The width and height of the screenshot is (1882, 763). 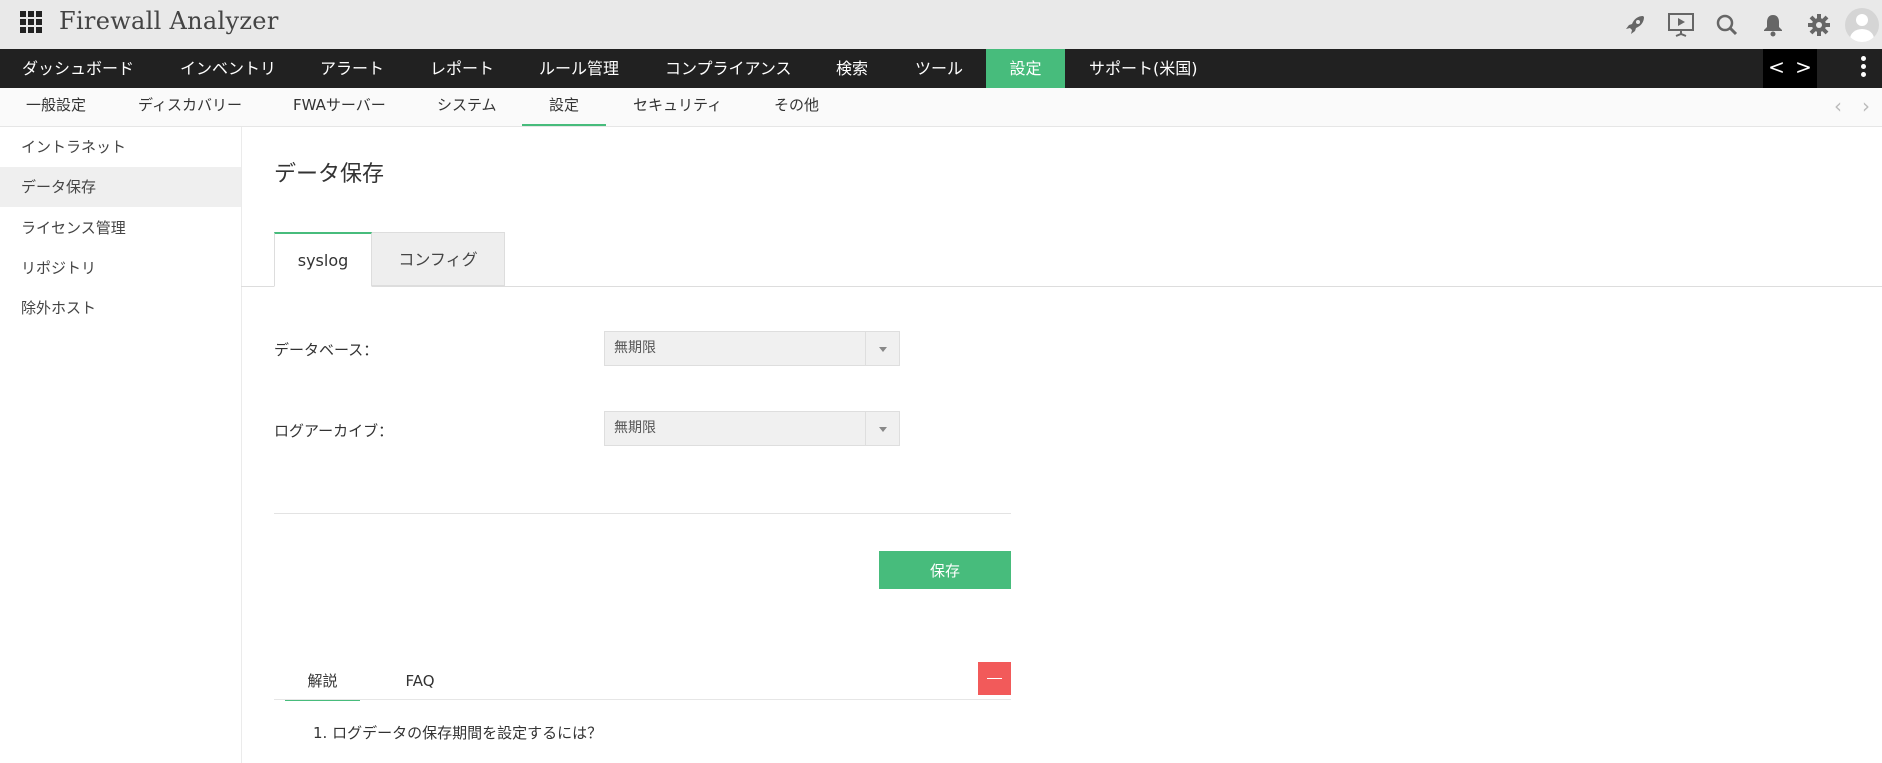 I want to click on sidebar-item-intranet: イントラネット, so click(x=120, y=147).